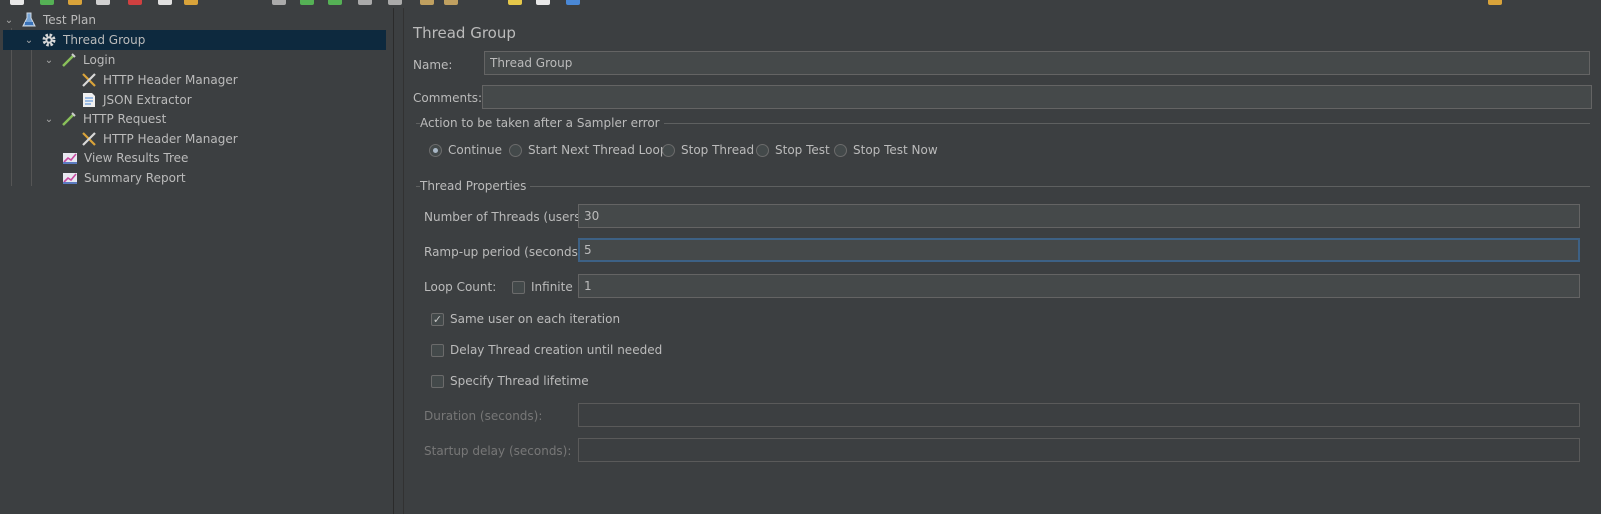  I want to click on main-toolbar, so click(800, 3).